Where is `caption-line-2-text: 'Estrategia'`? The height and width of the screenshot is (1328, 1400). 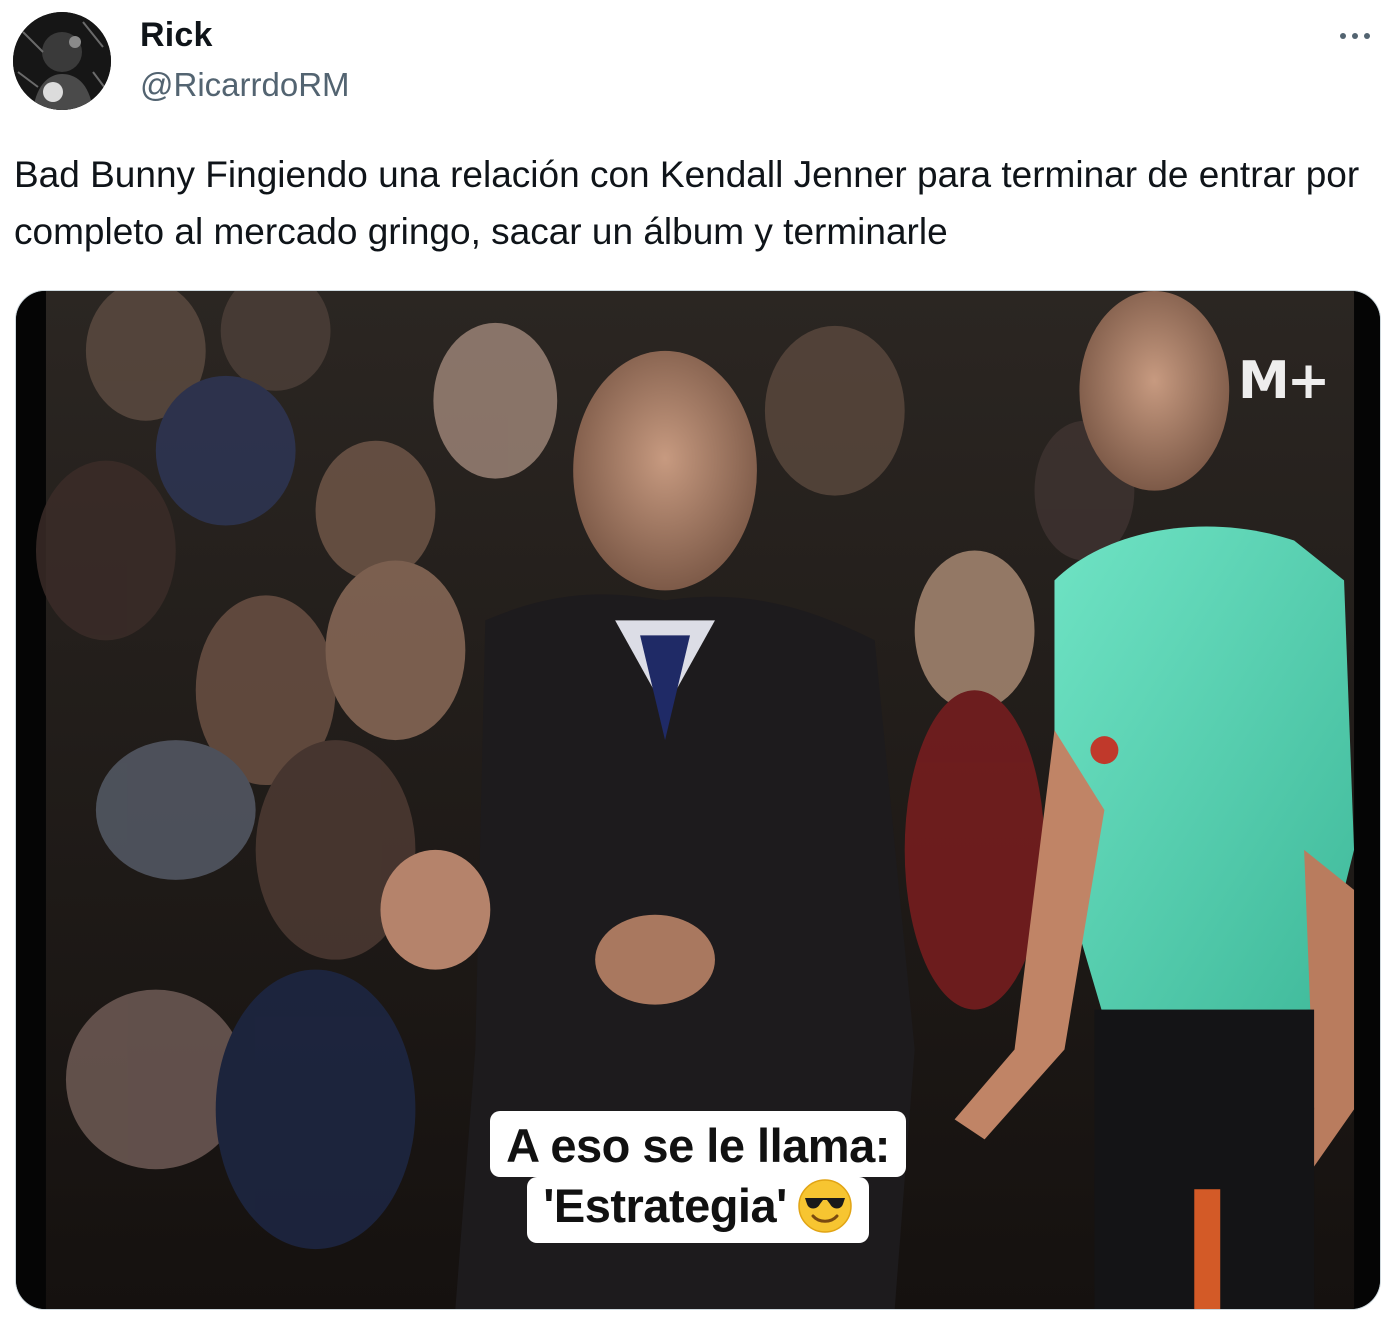
caption-line-2-text: 'Estrategia' is located at coordinates (665, 1205).